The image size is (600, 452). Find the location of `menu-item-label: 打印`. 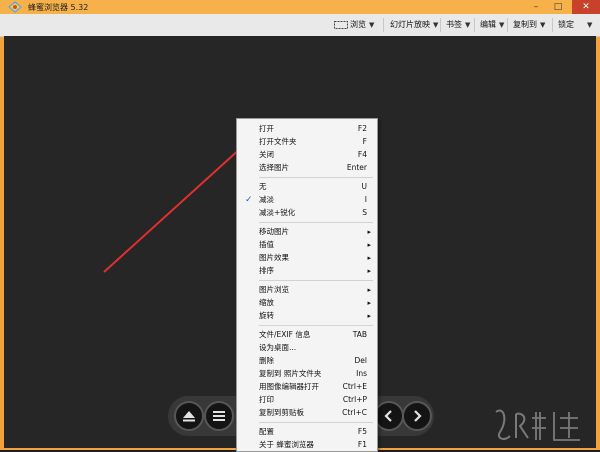

menu-item-label: 打印 is located at coordinates (266, 399).